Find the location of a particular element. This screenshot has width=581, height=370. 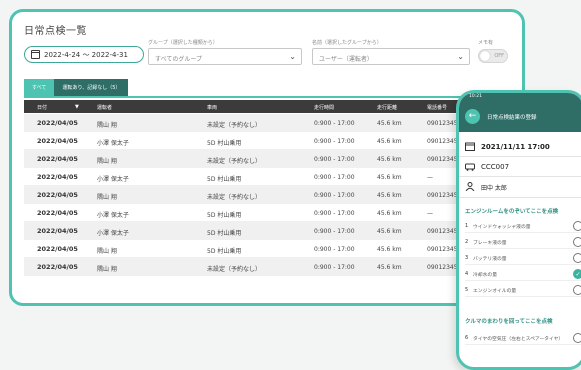

column-header-driver: 運転者 is located at coordinates (104, 107).